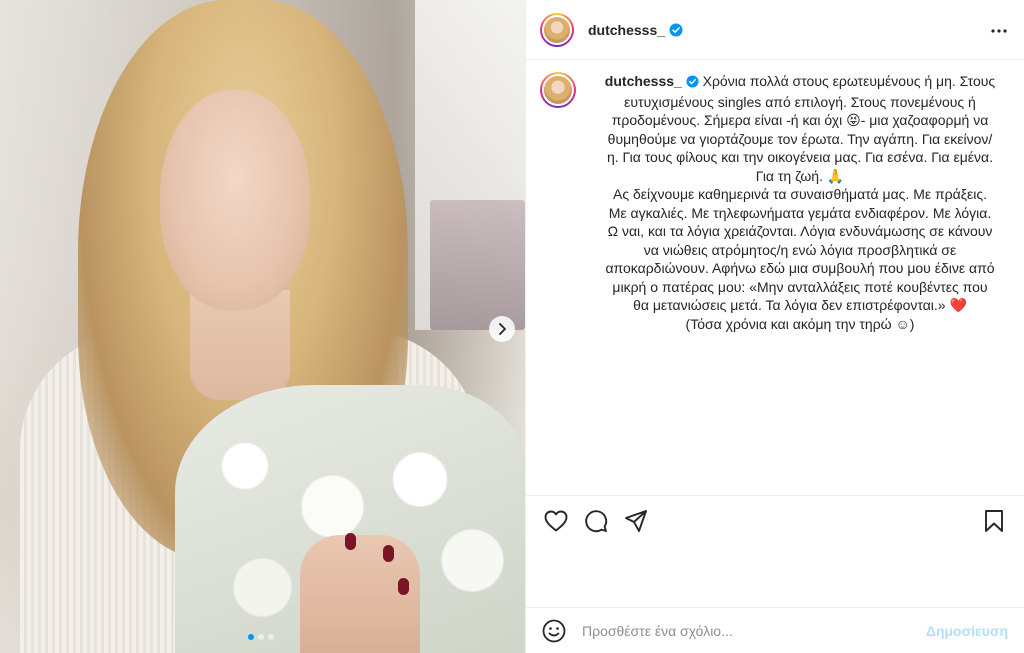 The height and width of the screenshot is (653, 1024). I want to click on bookmark-icon, so click(994, 520).